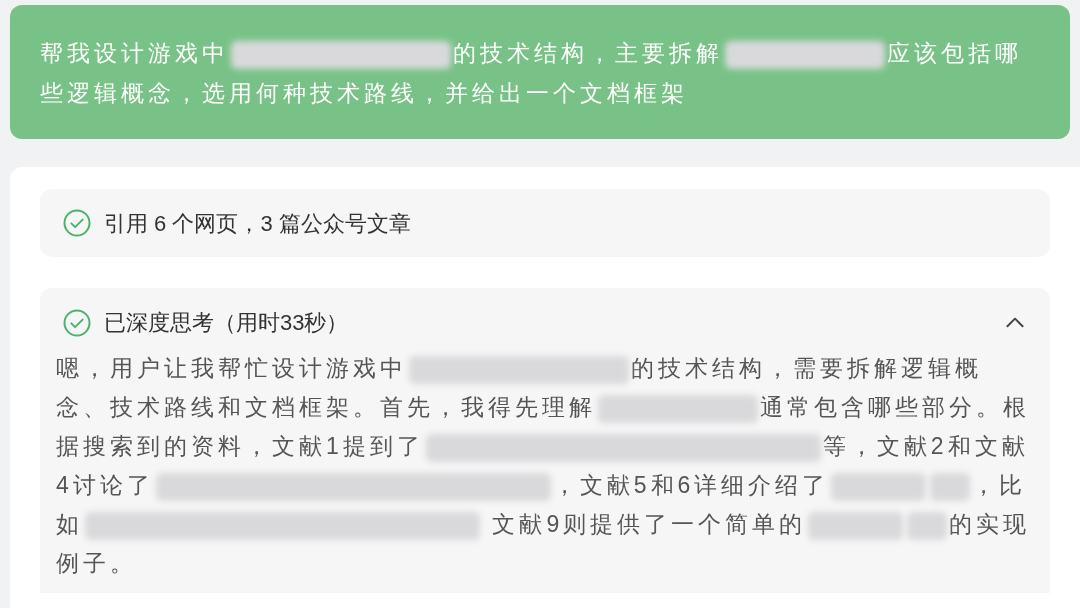 The width and height of the screenshot is (1080, 608). What do you see at coordinates (227, 323) in the screenshot?
I see `thinking-title: 已深度思考（用时33秒）` at bounding box center [227, 323].